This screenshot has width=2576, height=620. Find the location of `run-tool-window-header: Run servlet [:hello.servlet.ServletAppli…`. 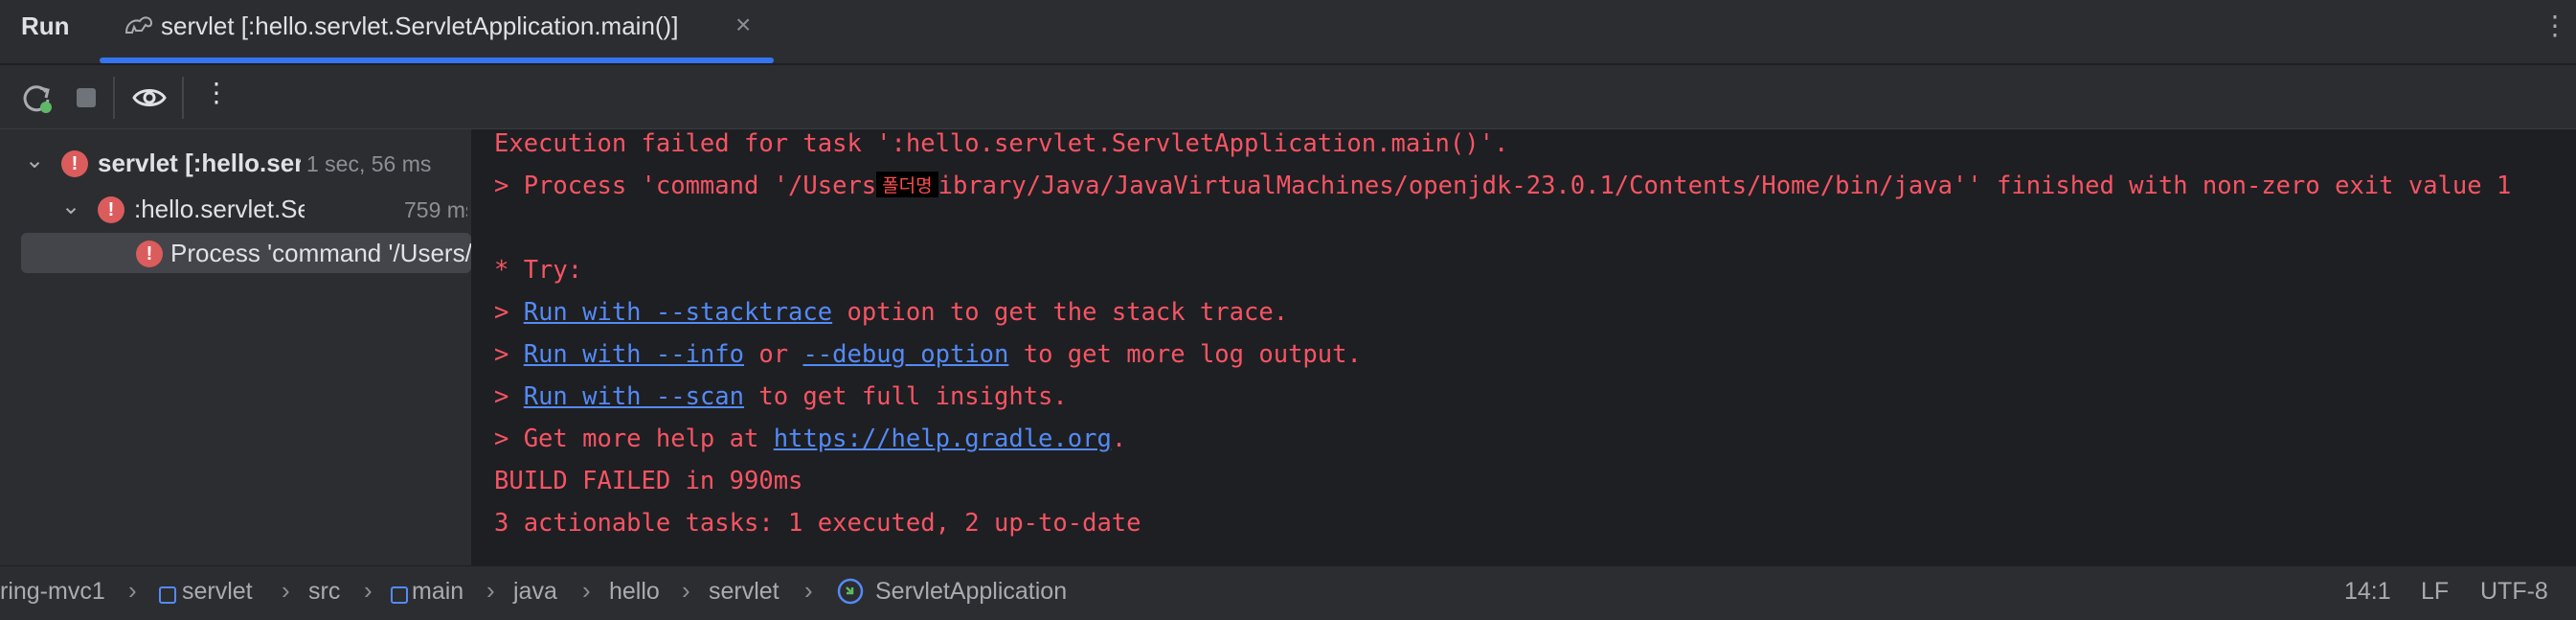

run-tool-window-header: Run servlet [:hello.servlet.ServletAppli… is located at coordinates (1288, 32).